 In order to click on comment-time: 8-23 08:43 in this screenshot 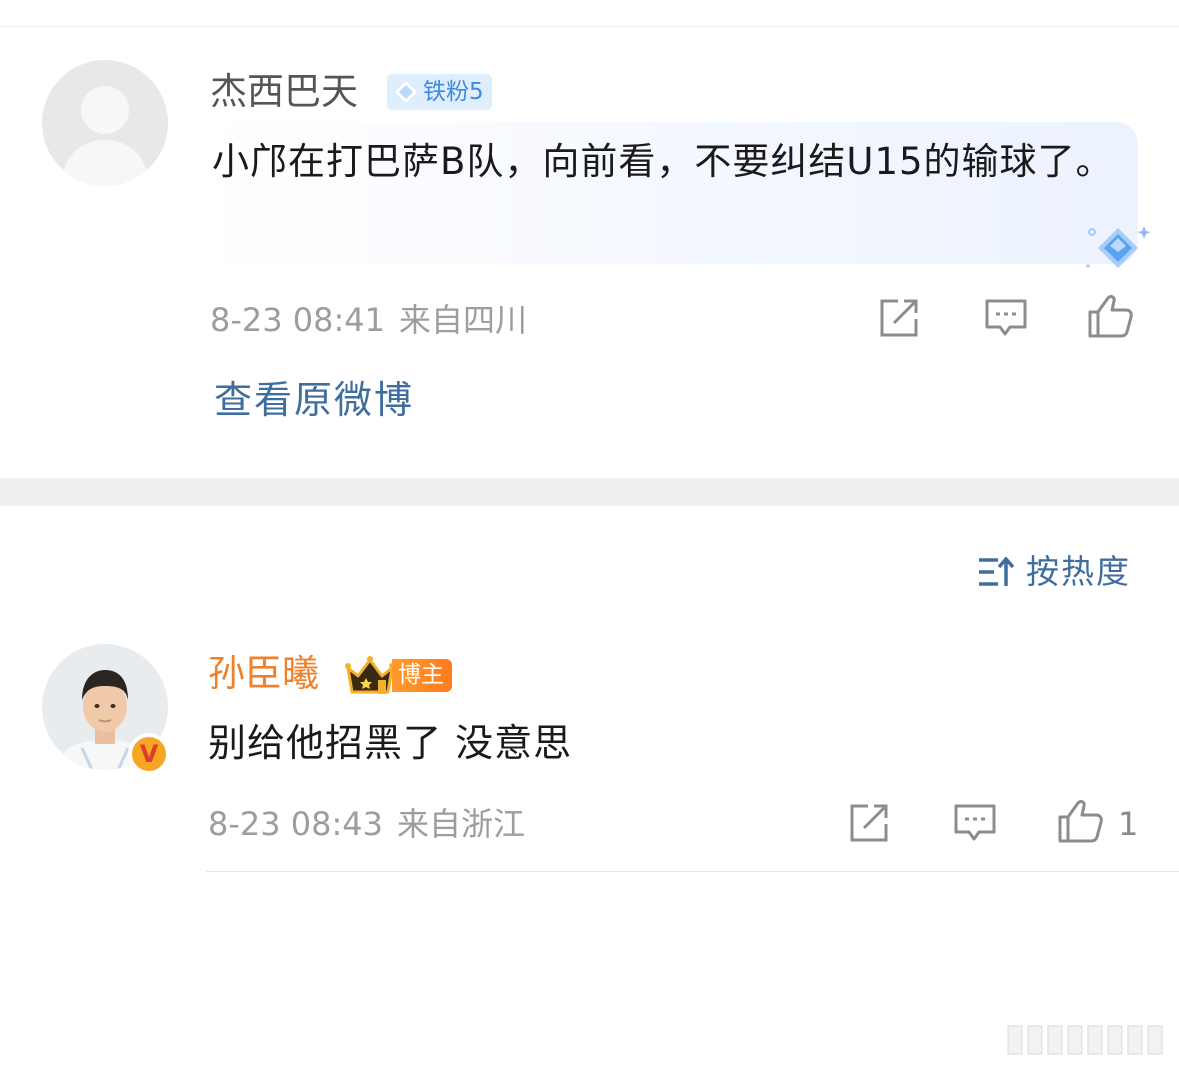, I will do `click(296, 824)`.